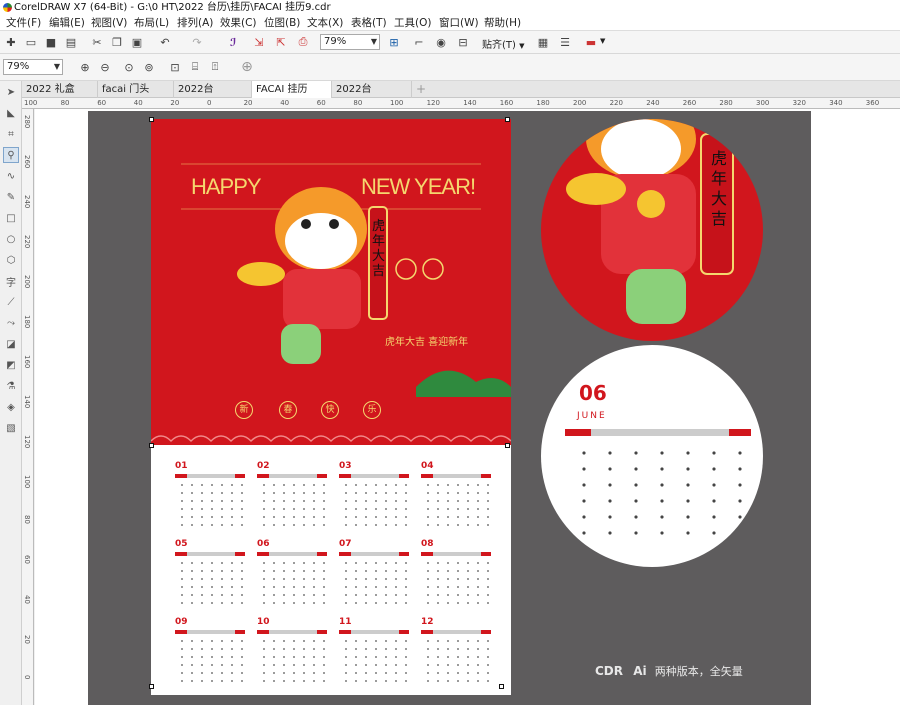  I want to click on property-zoom-combo: 79% ▼, so click(33, 67).